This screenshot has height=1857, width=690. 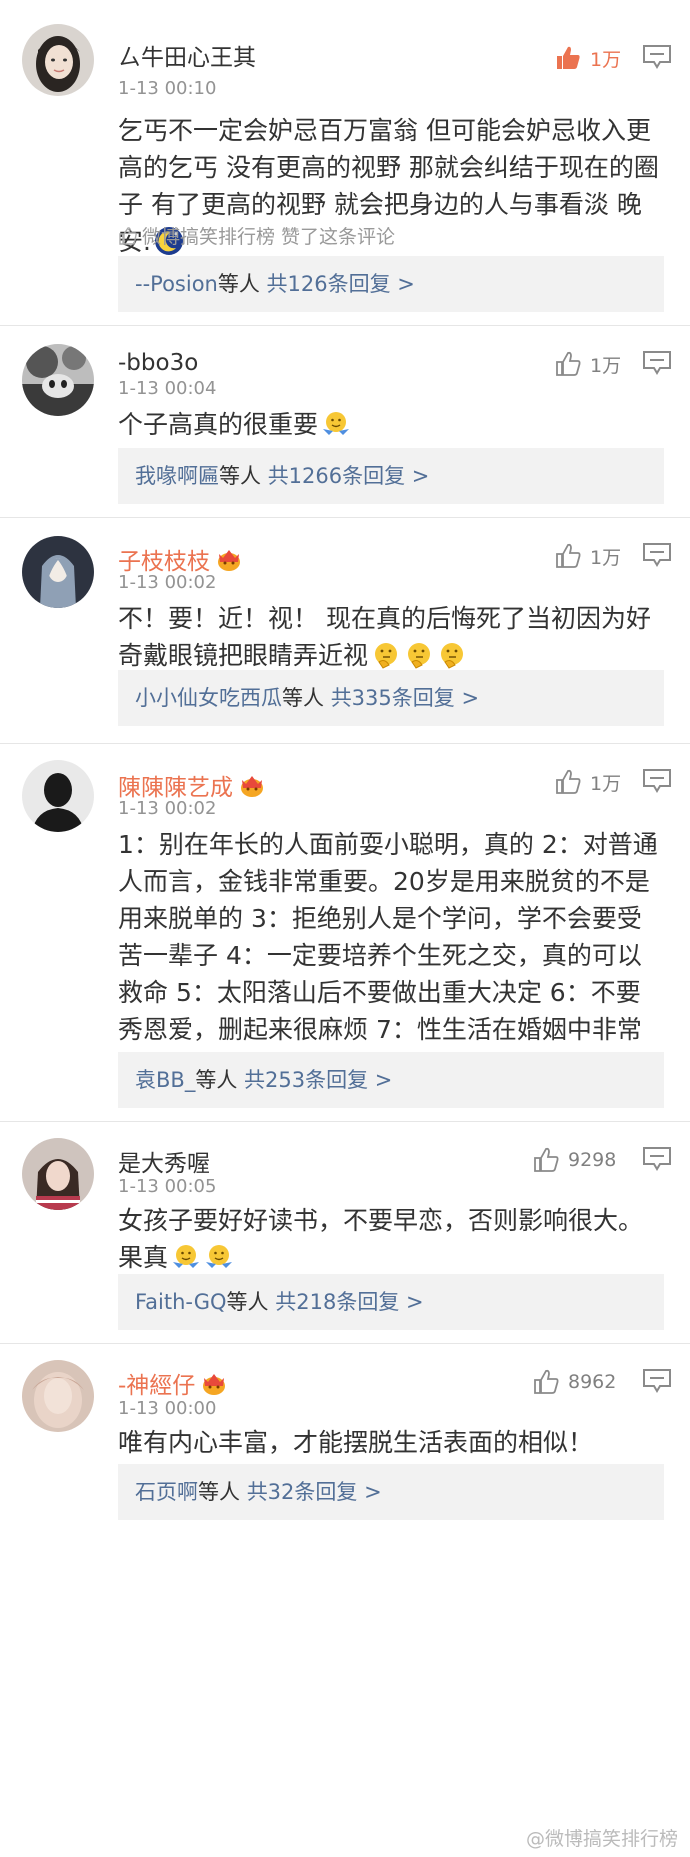 What do you see at coordinates (158, 363) in the screenshot?
I see `username: -bbo3o` at bounding box center [158, 363].